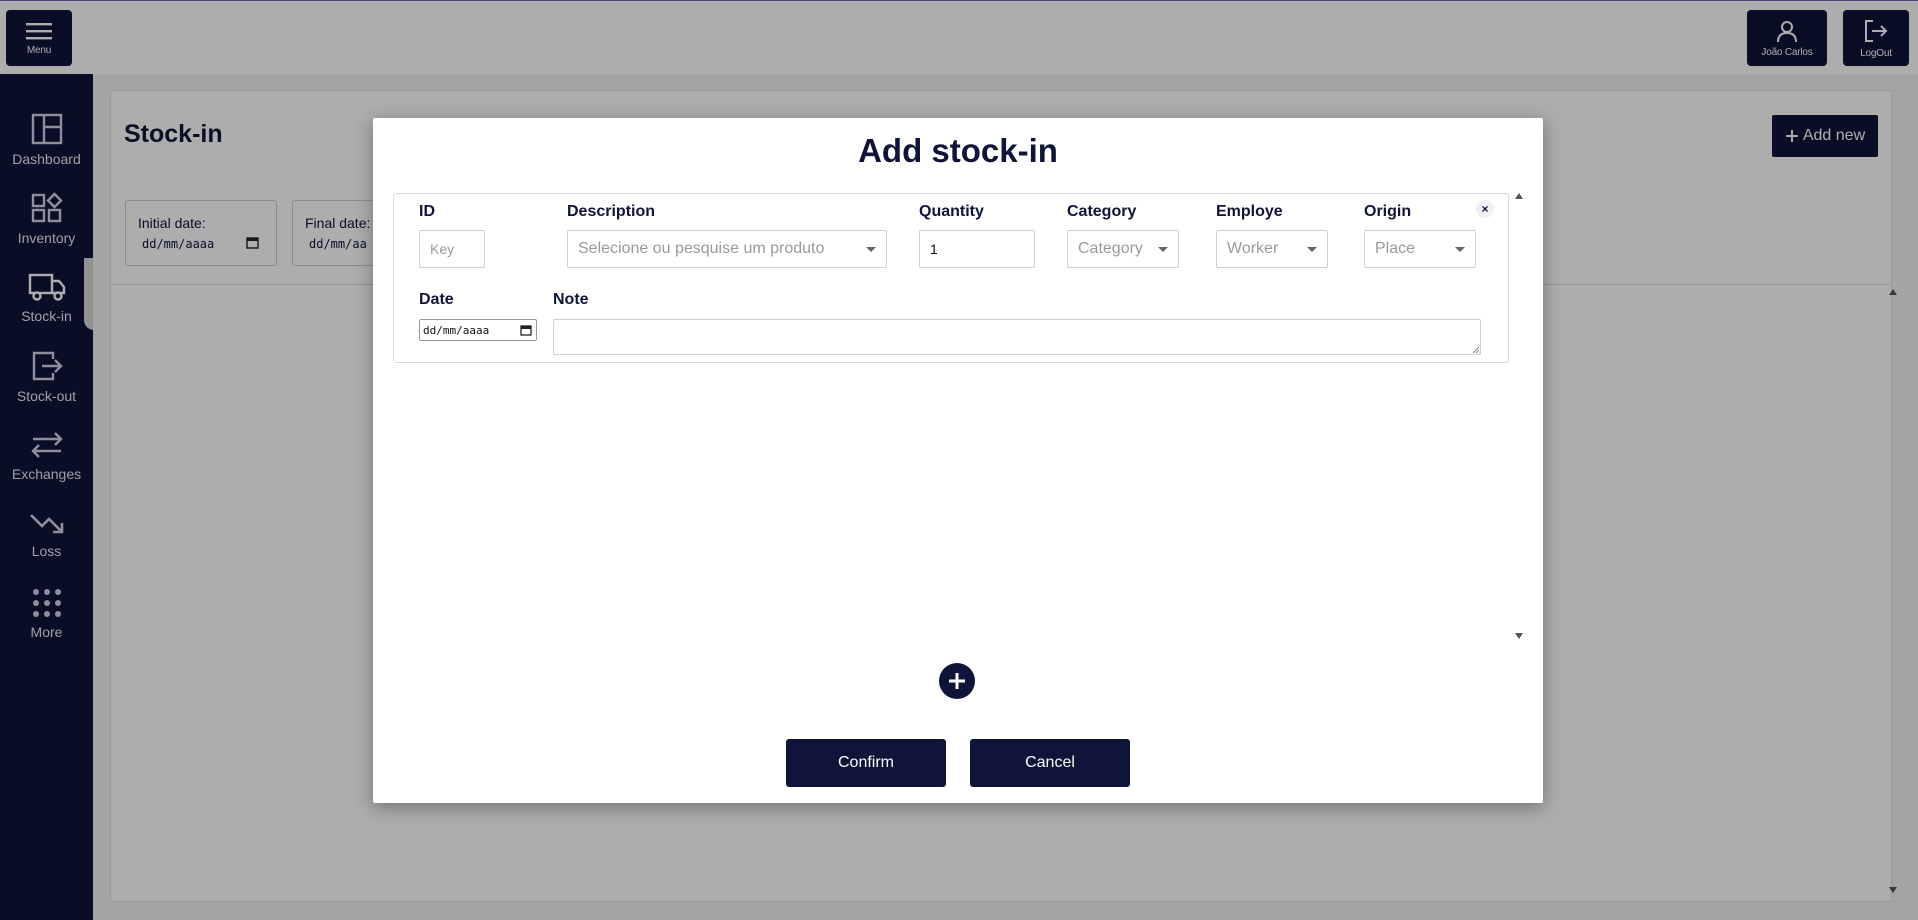 The width and height of the screenshot is (1918, 920). What do you see at coordinates (1420, 249) in the screenshot?
I see `origin-select: Place` at bounding box center [1420, 249].